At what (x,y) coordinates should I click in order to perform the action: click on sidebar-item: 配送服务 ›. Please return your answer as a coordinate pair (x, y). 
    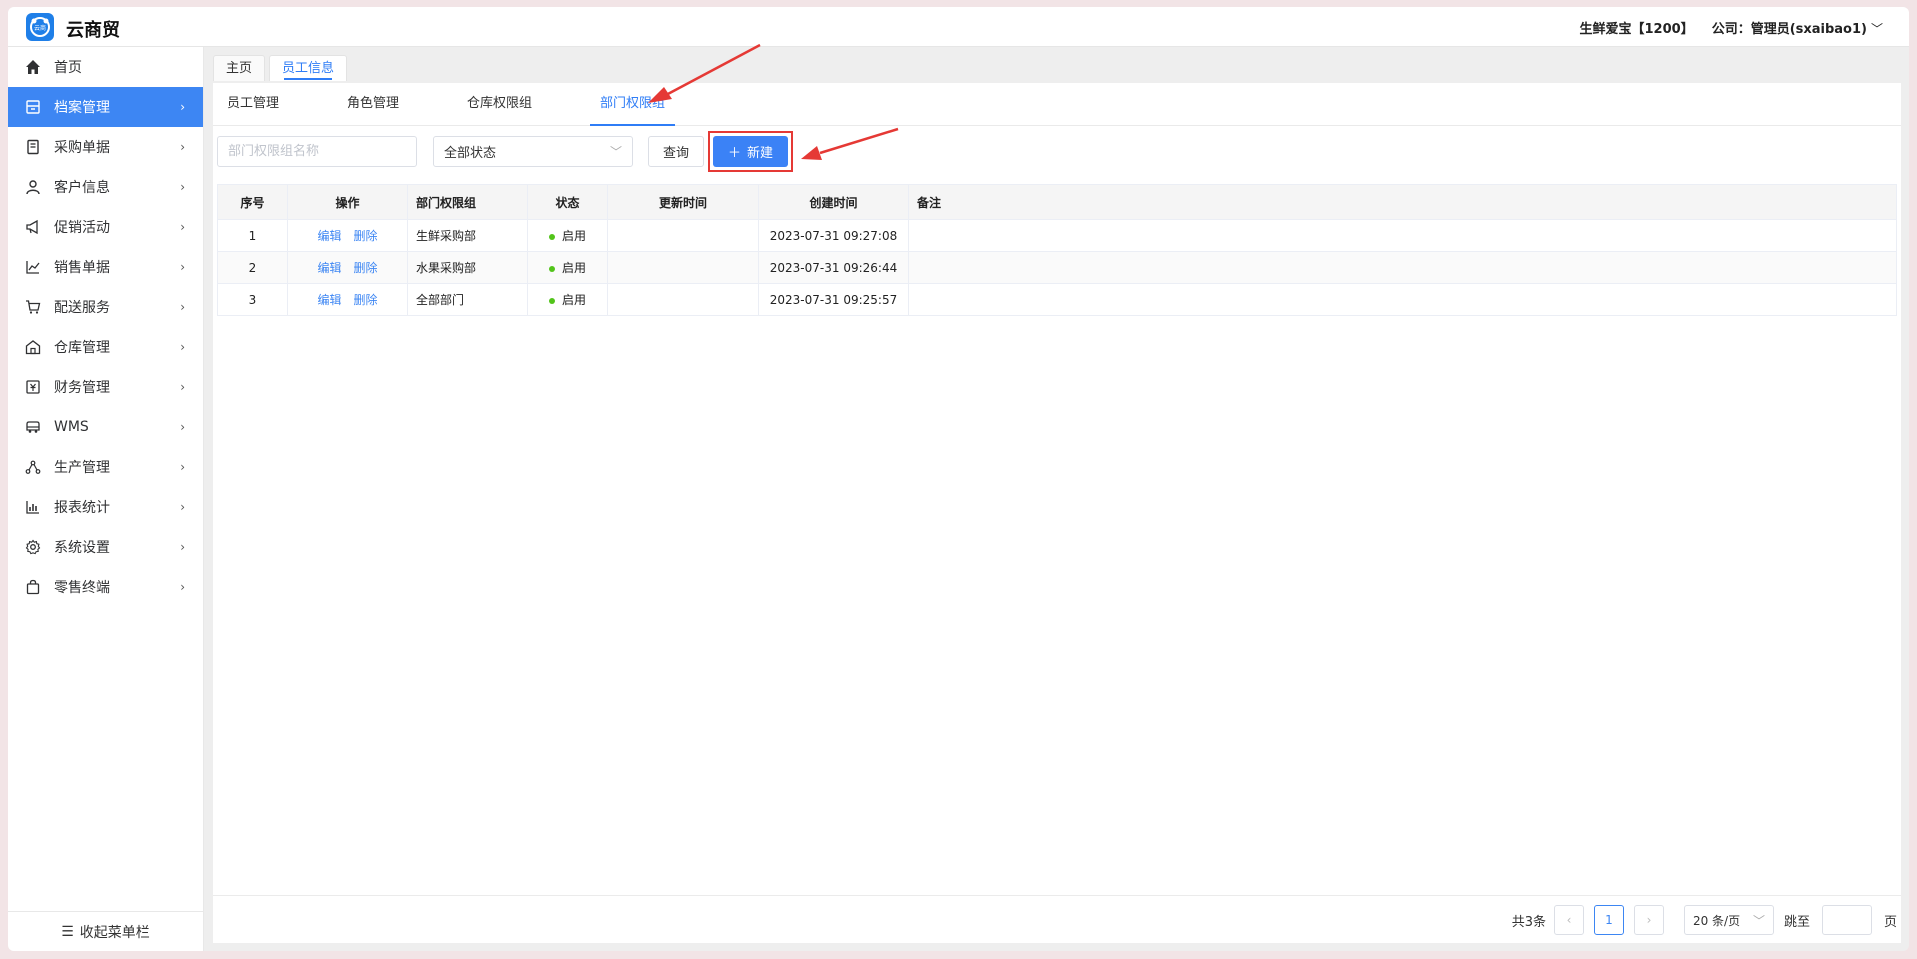
    Looking at the image, I should click on (105, 307).